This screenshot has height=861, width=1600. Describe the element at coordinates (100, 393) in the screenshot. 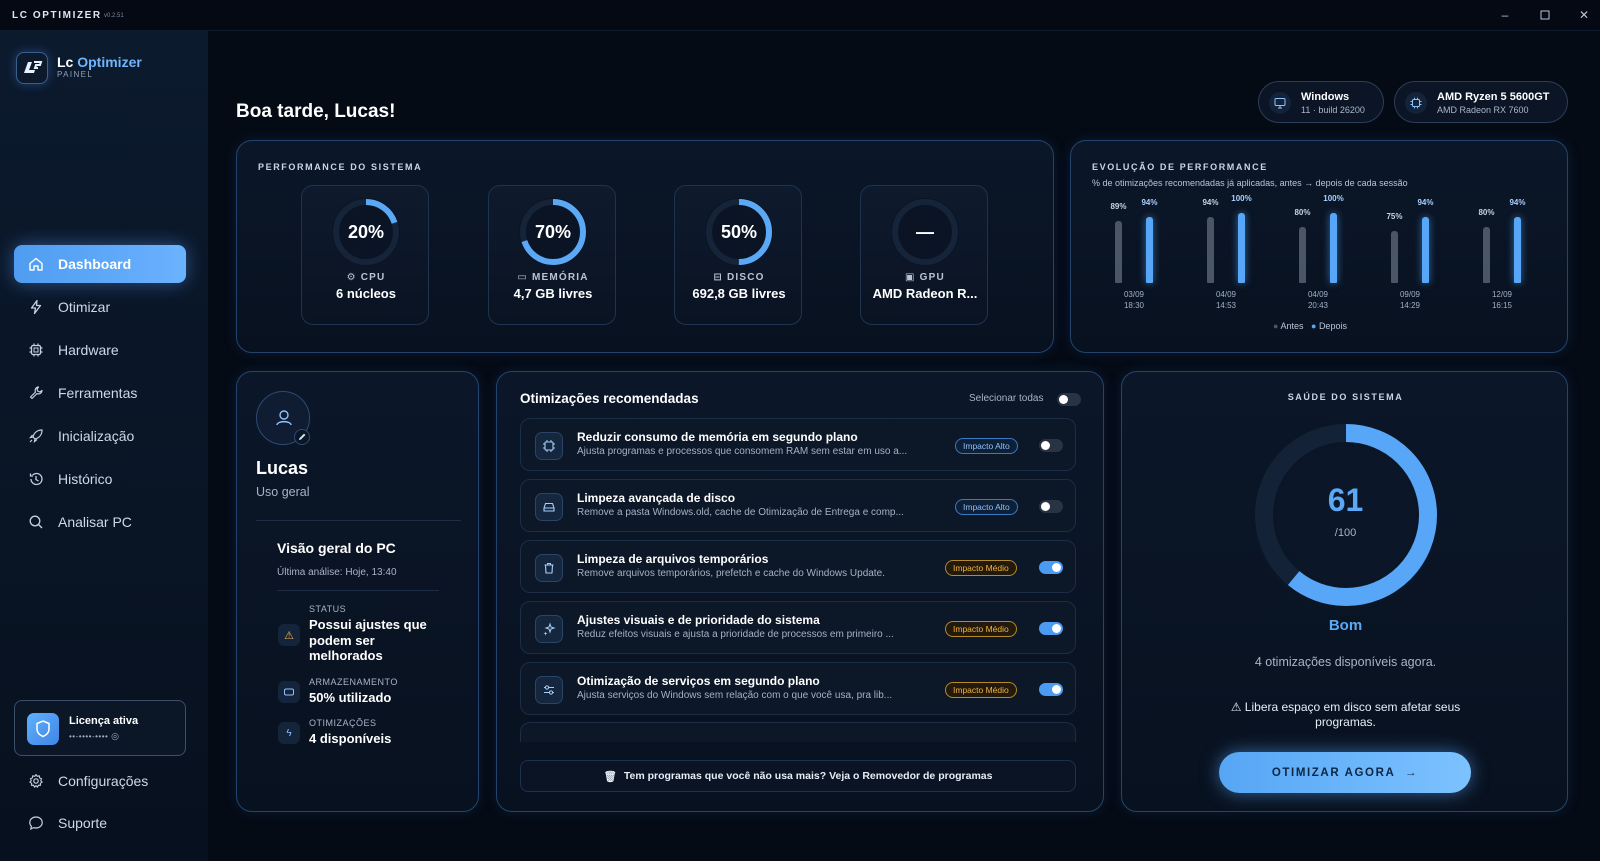

I see `nav-item-ferramentas: Ferramentas` at that location.